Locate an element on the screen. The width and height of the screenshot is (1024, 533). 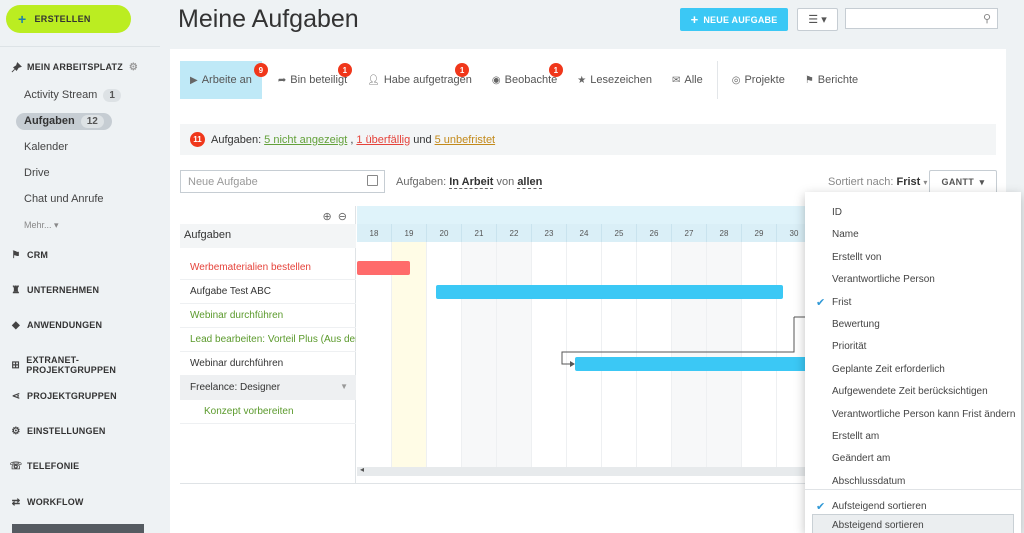
sort-option-planned-time: Geplante Zeit erforderlich is located at coordinates (913, 370).